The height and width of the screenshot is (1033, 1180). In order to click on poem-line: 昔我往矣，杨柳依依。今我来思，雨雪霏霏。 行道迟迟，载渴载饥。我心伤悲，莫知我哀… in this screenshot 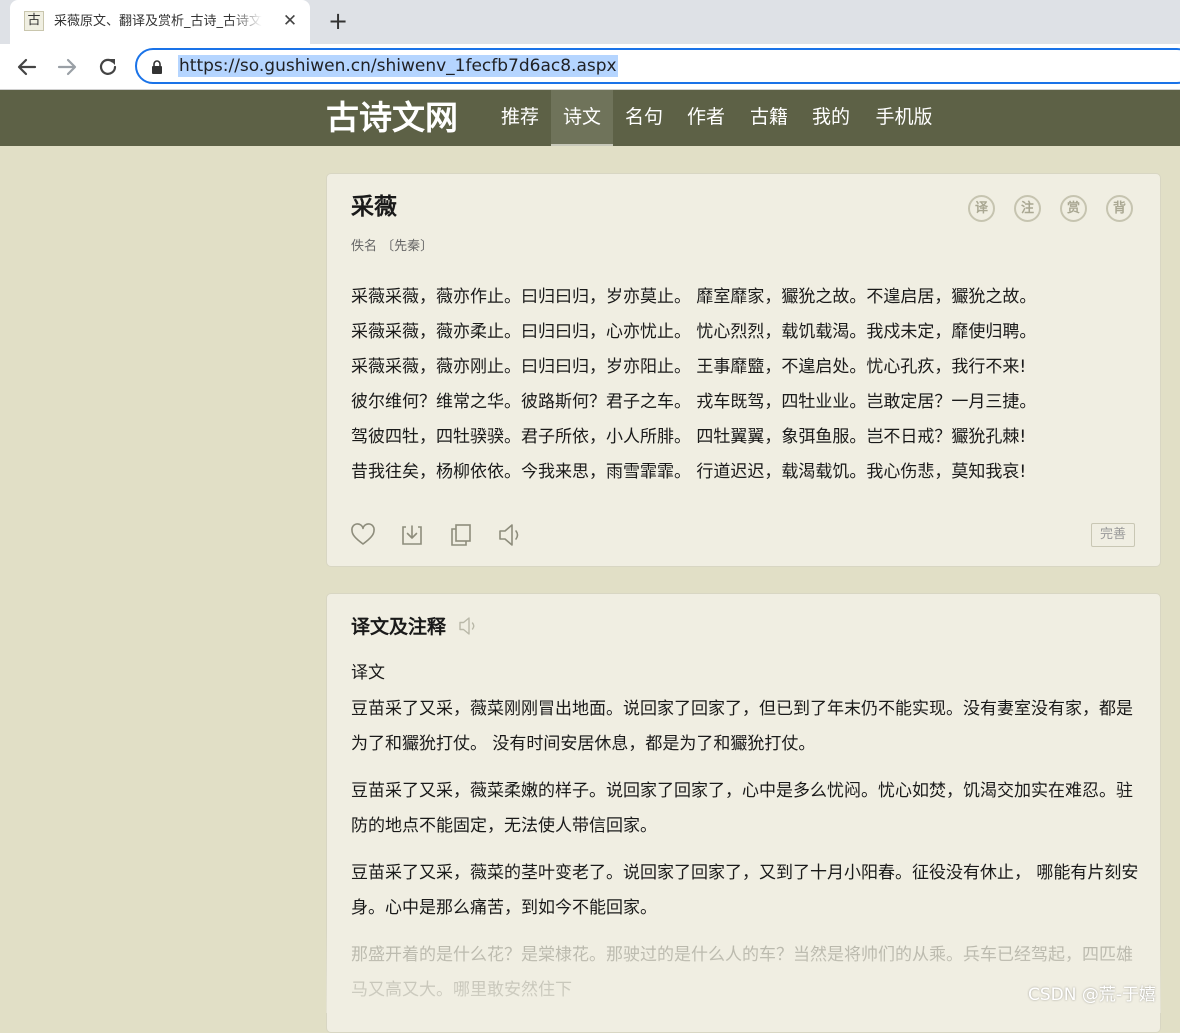, I will do `click(689, 472)`.